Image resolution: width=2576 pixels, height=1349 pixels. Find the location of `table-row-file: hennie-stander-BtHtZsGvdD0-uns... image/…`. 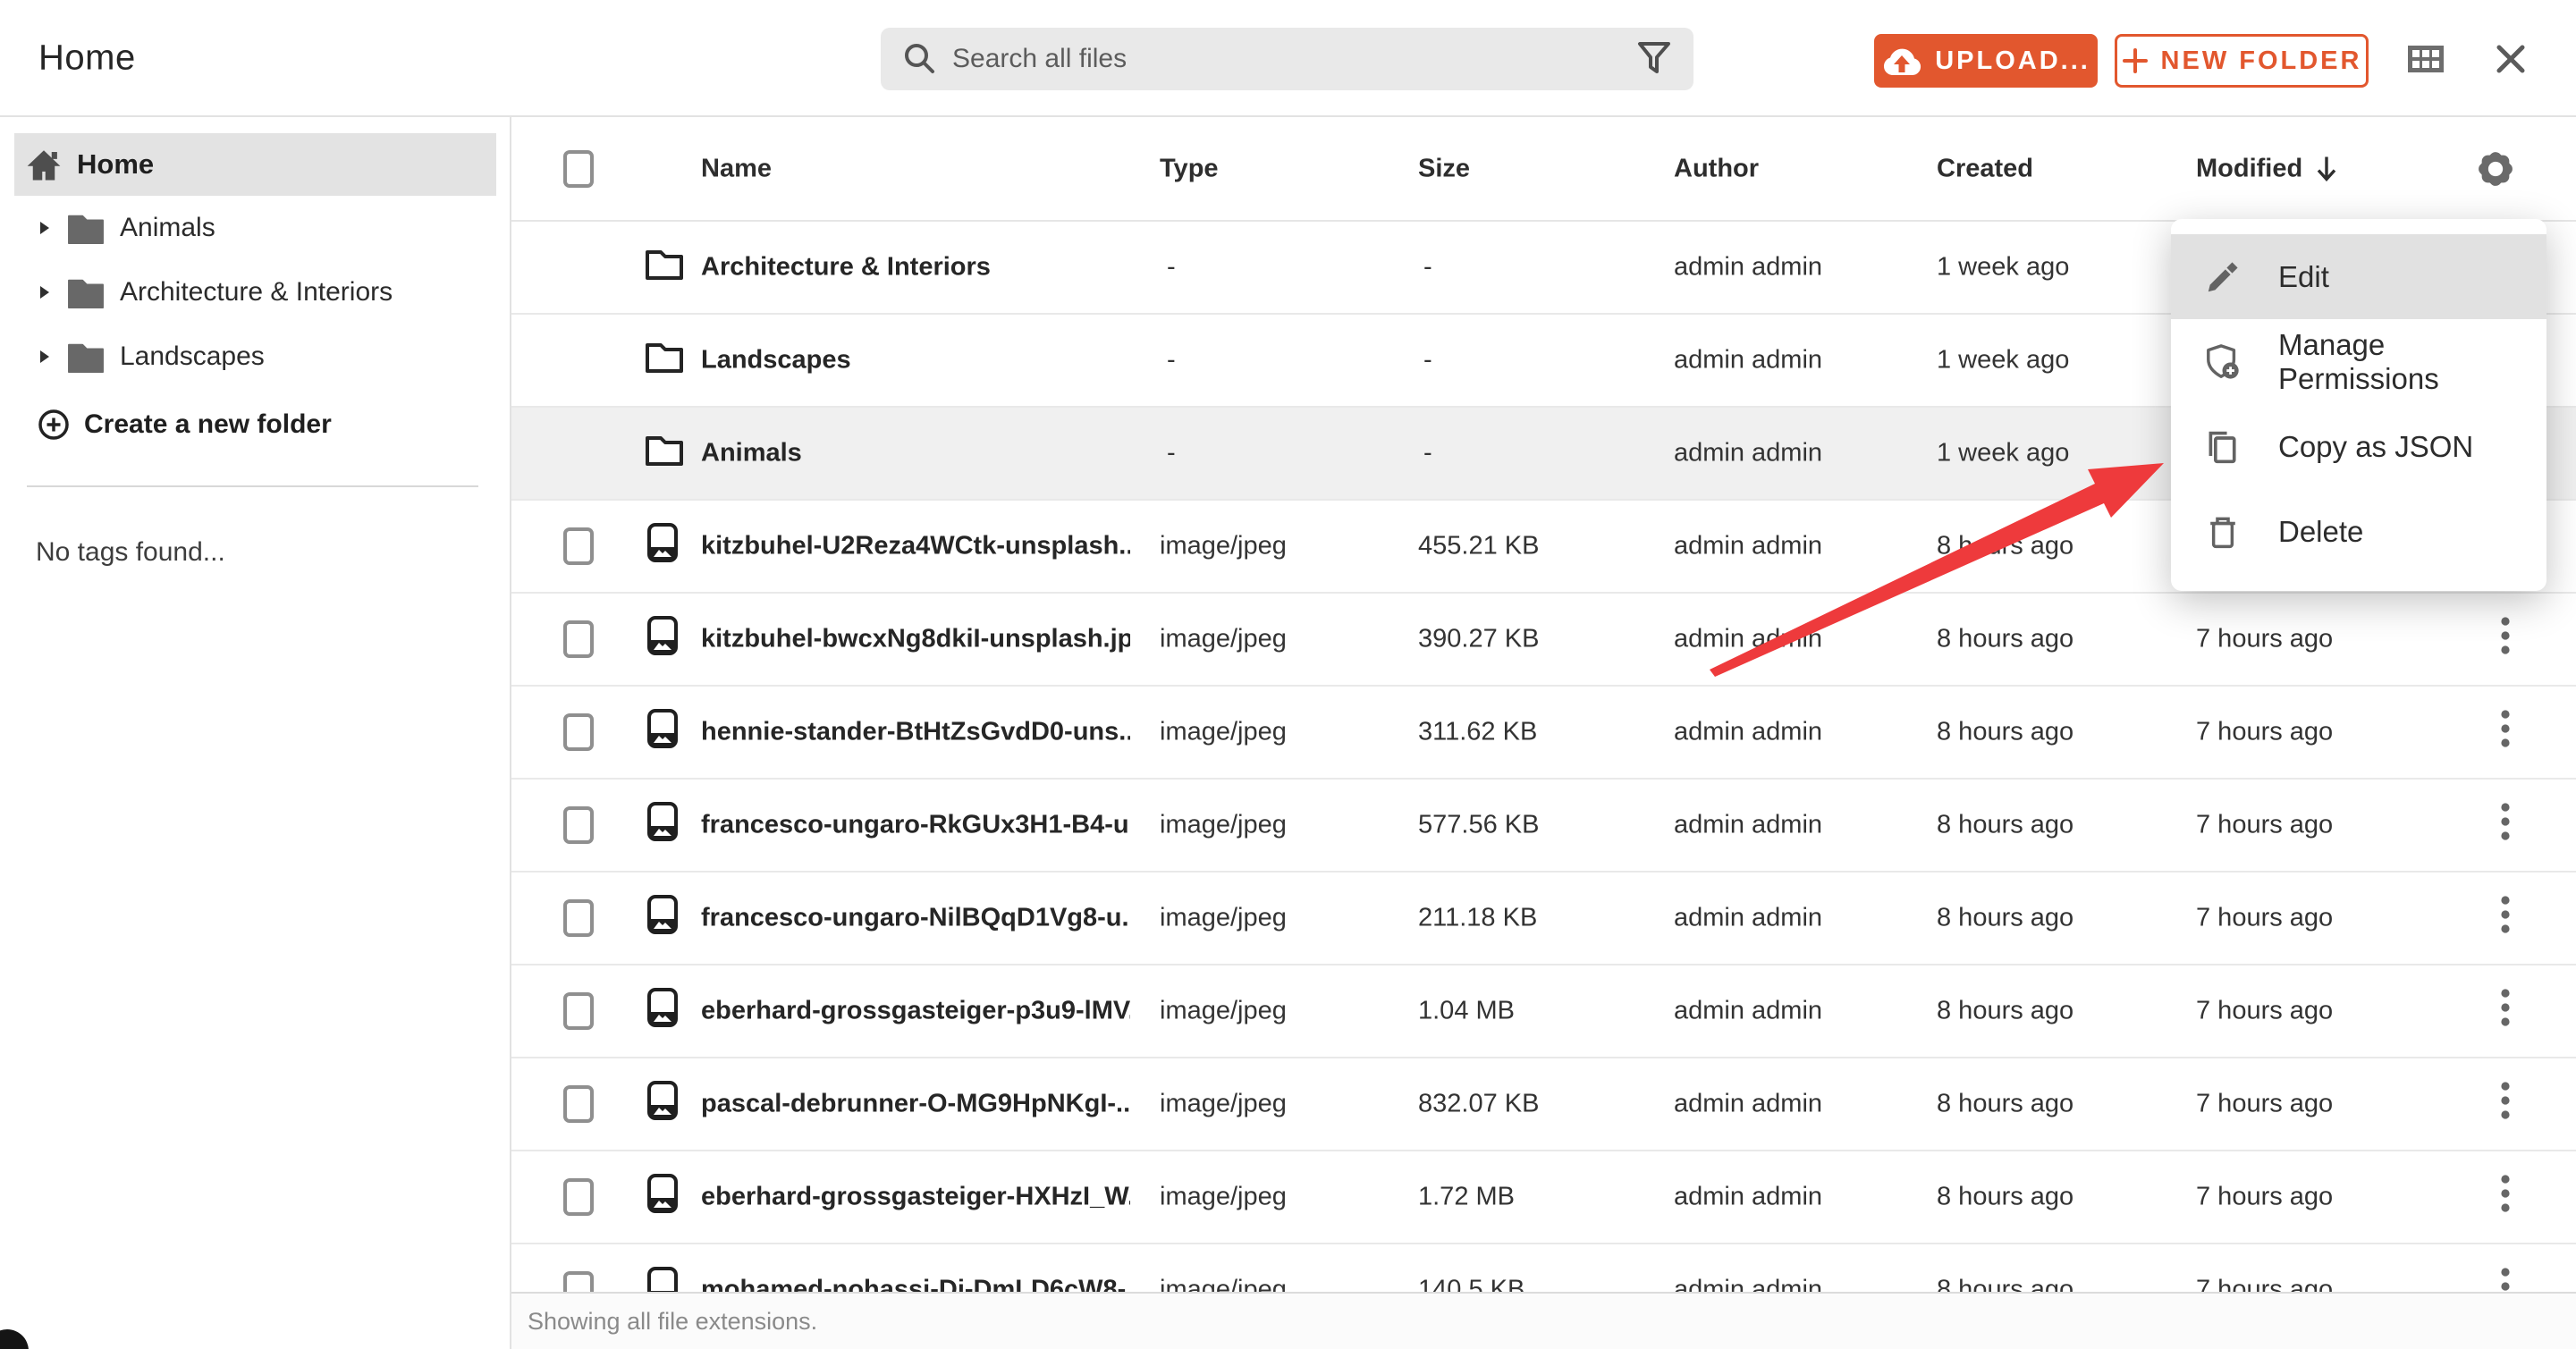

table-row-file: hennie-stander-BtHtZsGvdD0-uns... image/… is located at coordinates (1543, 733).